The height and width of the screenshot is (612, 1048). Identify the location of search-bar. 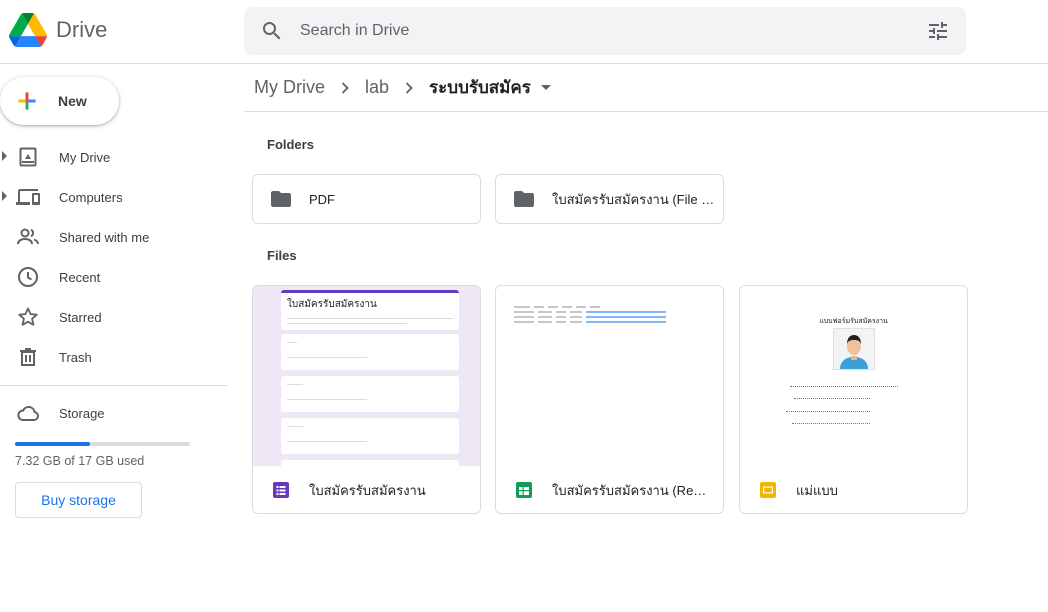
(605, 31).